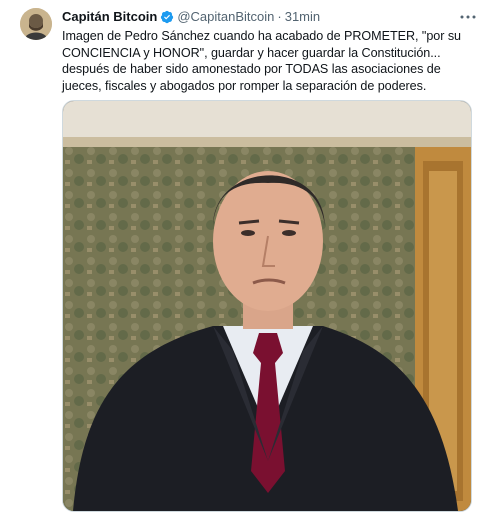 The width and height of the screenshot is (497, 514). I want to click on more-options-button, so click(468, 17).